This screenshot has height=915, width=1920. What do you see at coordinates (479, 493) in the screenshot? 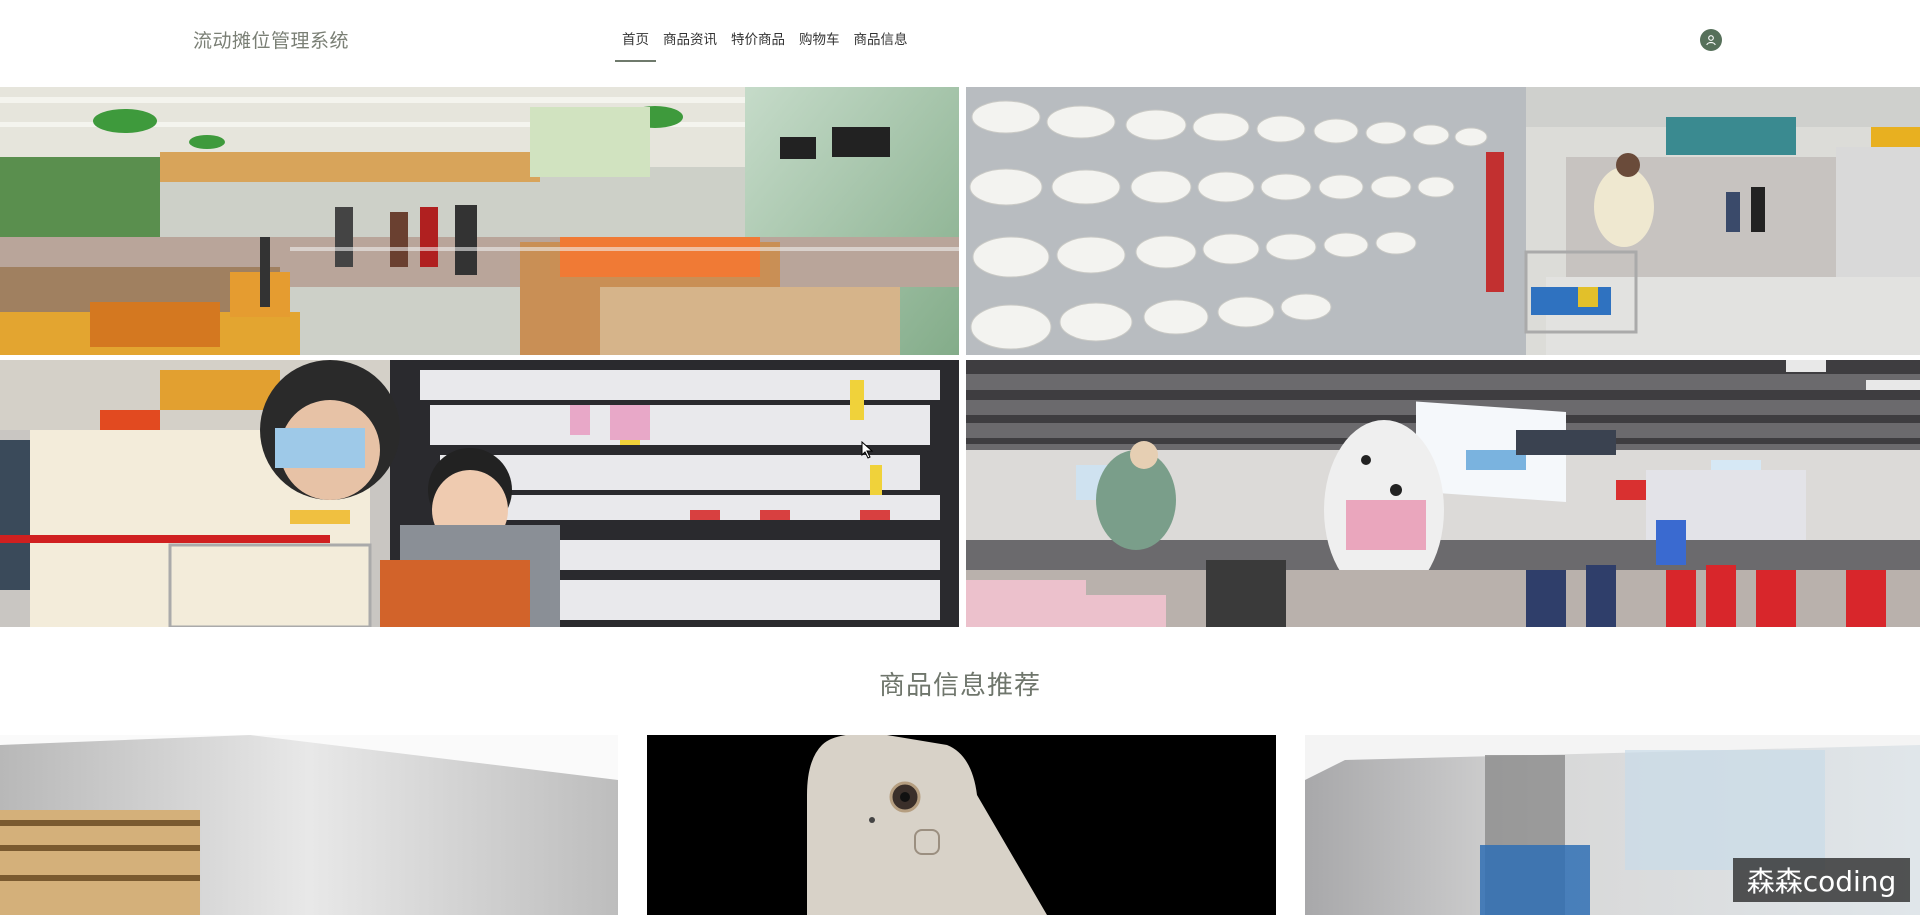
I see `mother-child-shopping-photo` at bounding box center [479, 493].